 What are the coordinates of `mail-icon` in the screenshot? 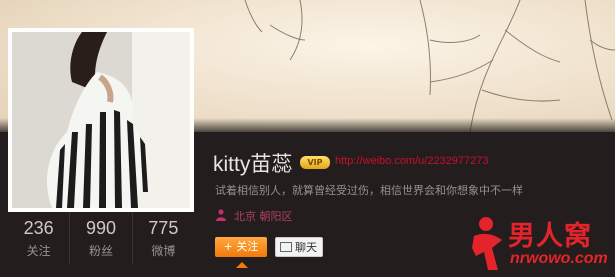 It's located at (286, 247).